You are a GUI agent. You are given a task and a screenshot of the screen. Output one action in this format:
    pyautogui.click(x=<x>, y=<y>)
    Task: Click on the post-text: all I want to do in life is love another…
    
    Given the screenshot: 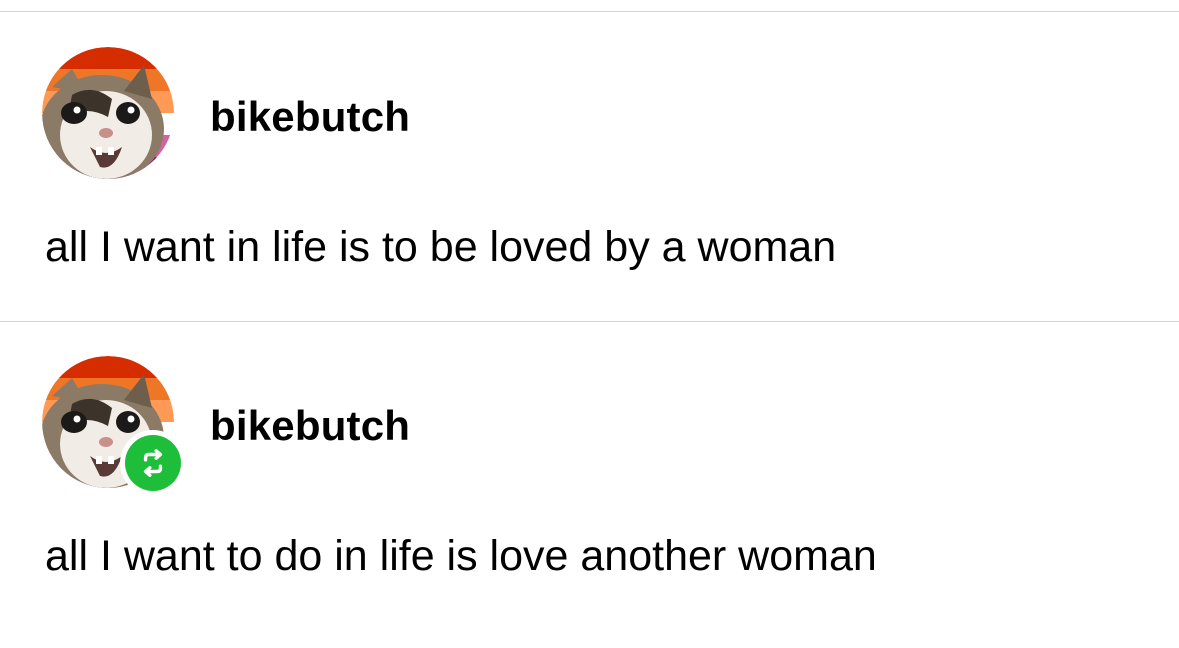 What is the action you would take?
    pyautogui.click(x=461, y=556)
    